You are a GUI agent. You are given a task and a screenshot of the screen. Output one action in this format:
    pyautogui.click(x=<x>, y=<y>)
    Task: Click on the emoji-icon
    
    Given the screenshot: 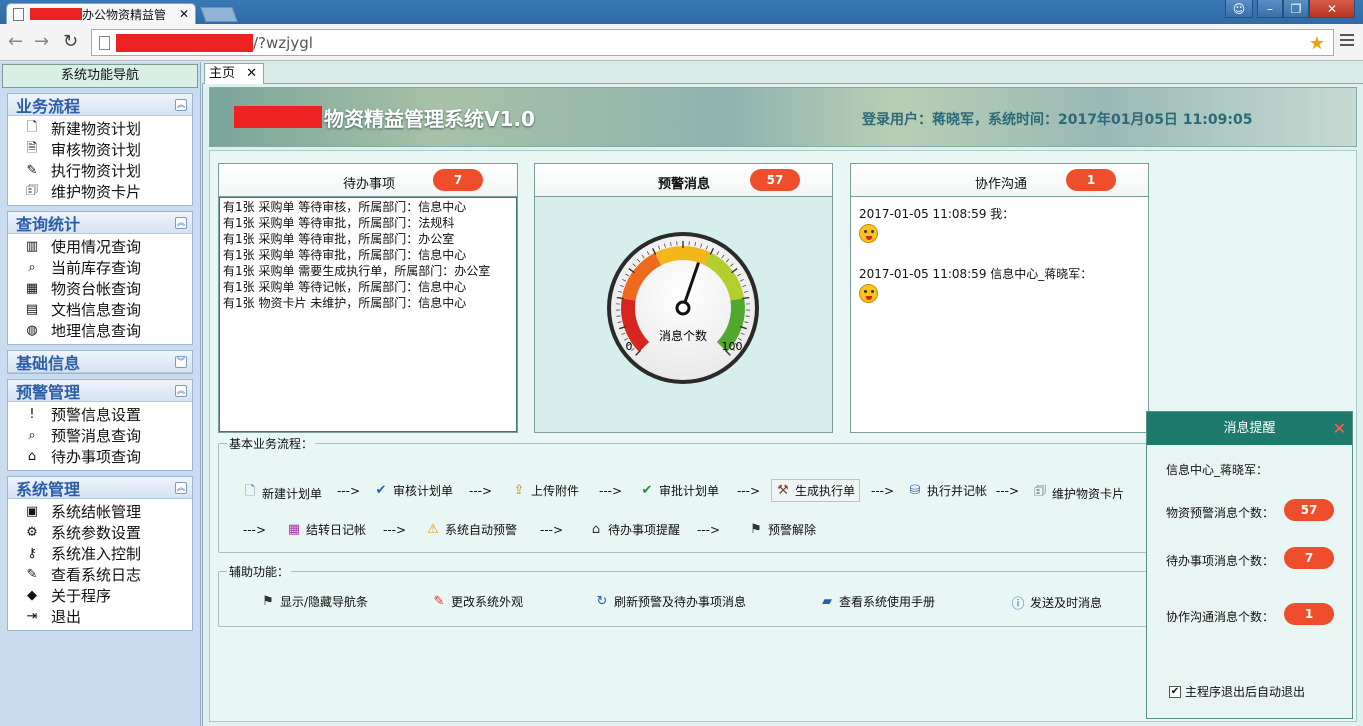 What is the action you would take?
    pyautogui.click(x=868, y=233)
    